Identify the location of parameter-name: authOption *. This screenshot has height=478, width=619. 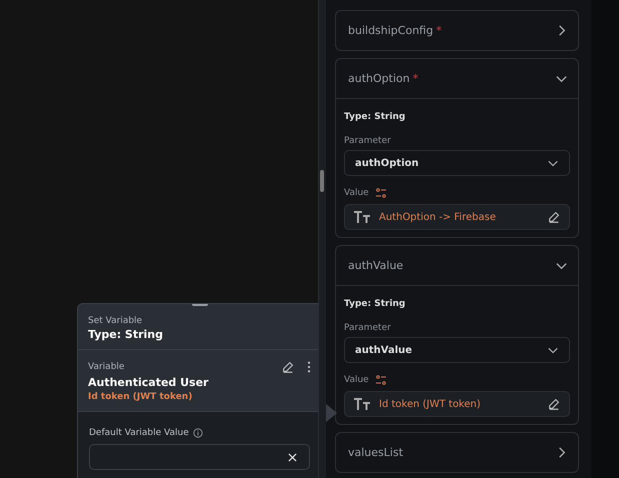
(383, 78).